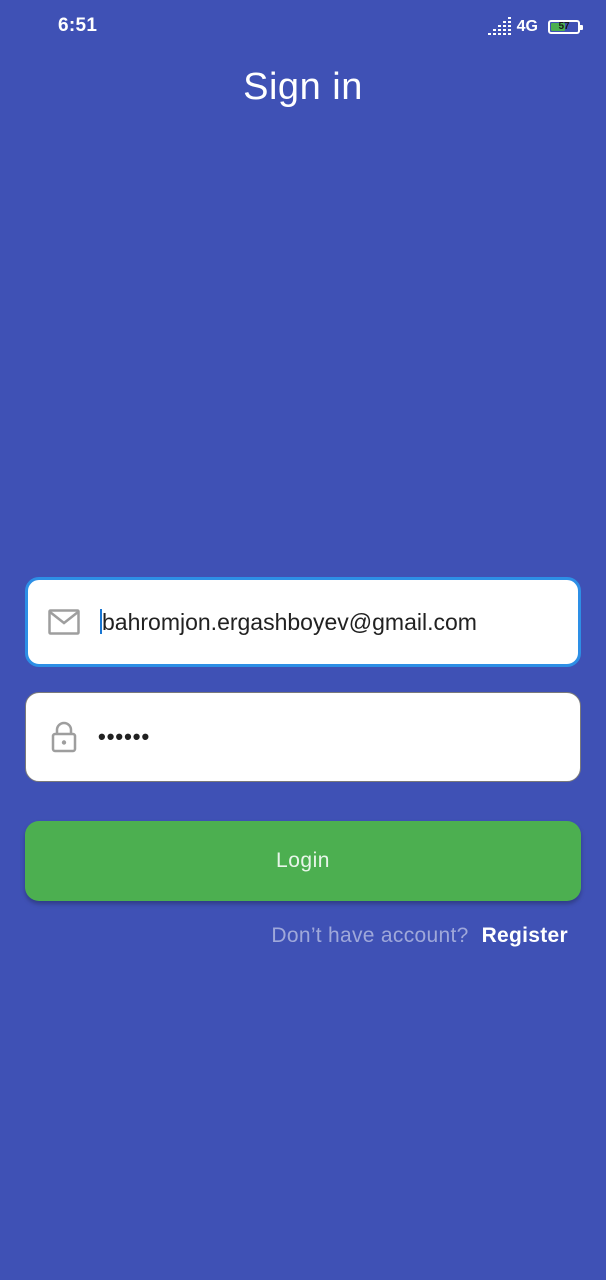  What do you see at coordinates (101, 622) in the screenshot?
I see `text-cursor` at bounding box center [101, 622].